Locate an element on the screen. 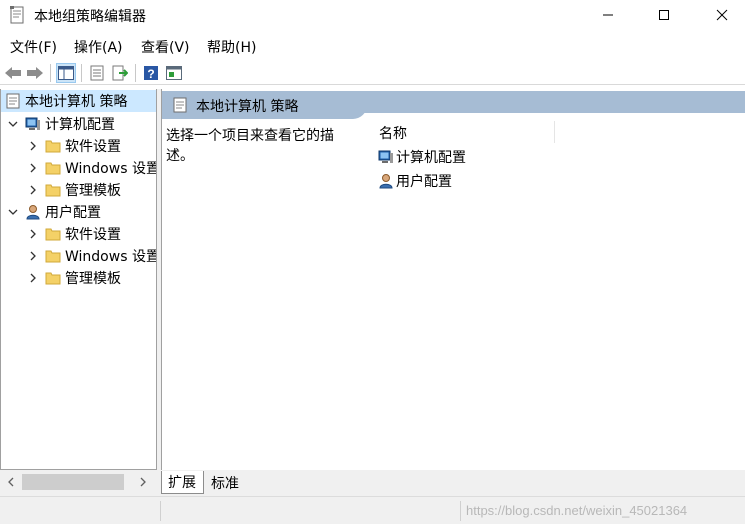 The width and height of the screenshot is (745, 524). show-tree-icon is located at coordinates (66, 73).